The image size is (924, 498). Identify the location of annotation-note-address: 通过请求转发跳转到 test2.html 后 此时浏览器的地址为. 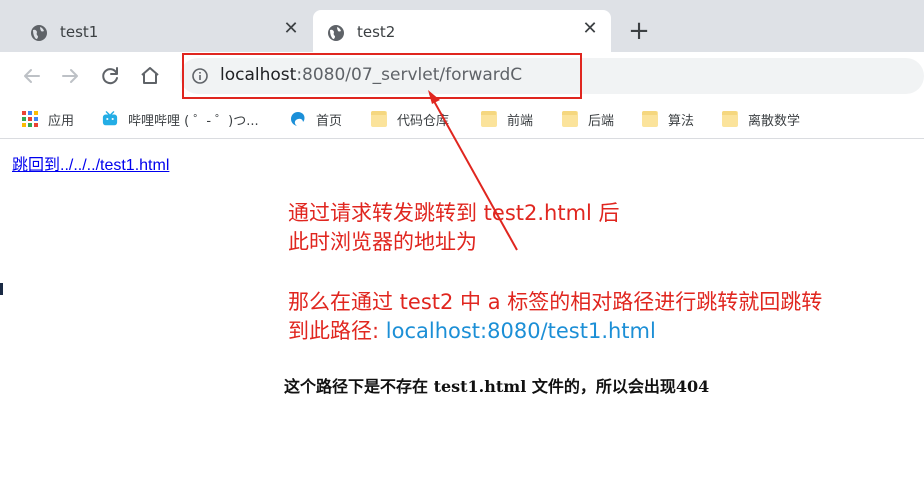
(454, 228).